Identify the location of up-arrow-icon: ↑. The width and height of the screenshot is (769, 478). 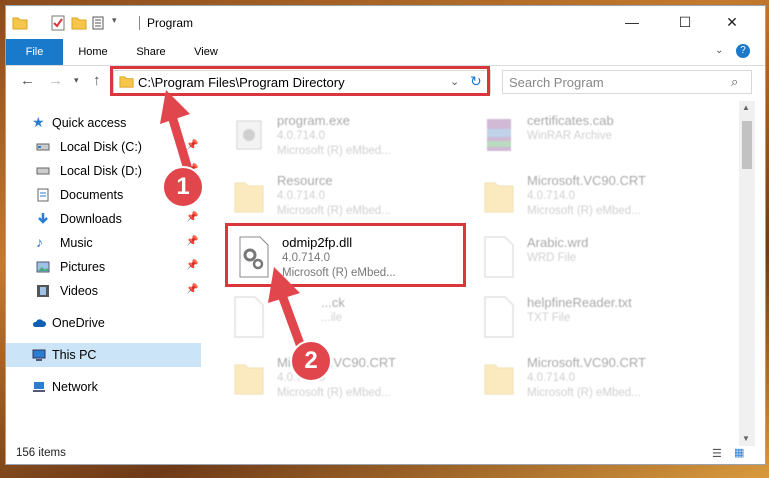
(97, 80).